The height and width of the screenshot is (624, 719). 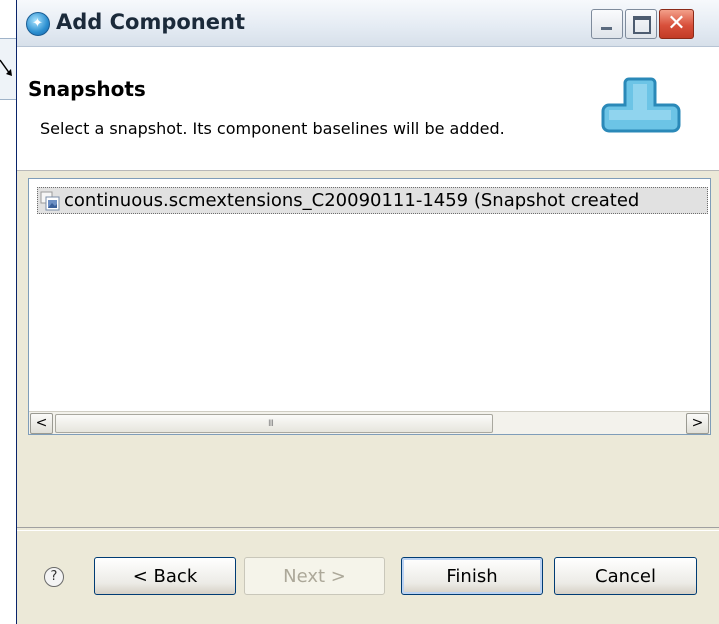 What do you see at coordinates (607, 24) in the screenshot?
I see `minimize-button` at bounding box center [607, 24].